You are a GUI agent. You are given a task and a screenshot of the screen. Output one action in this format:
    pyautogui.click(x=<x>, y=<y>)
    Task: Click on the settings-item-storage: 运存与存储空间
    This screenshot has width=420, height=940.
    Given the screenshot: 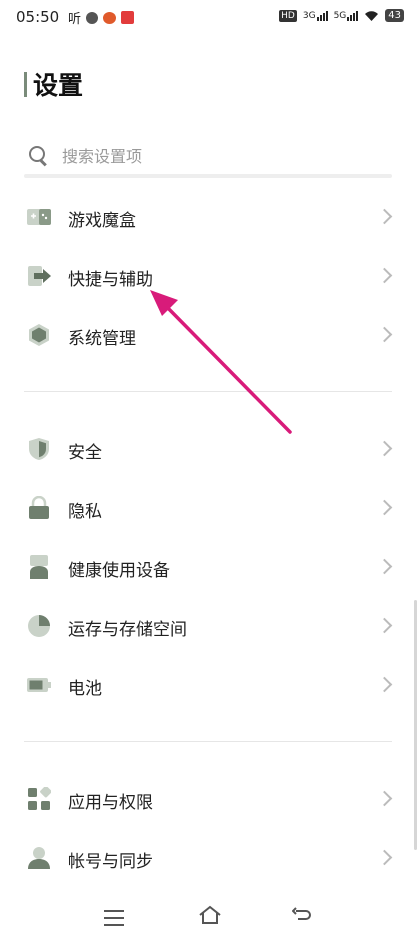 What is the action you would take?
    pyautogui.click(x=210, y=626)
    